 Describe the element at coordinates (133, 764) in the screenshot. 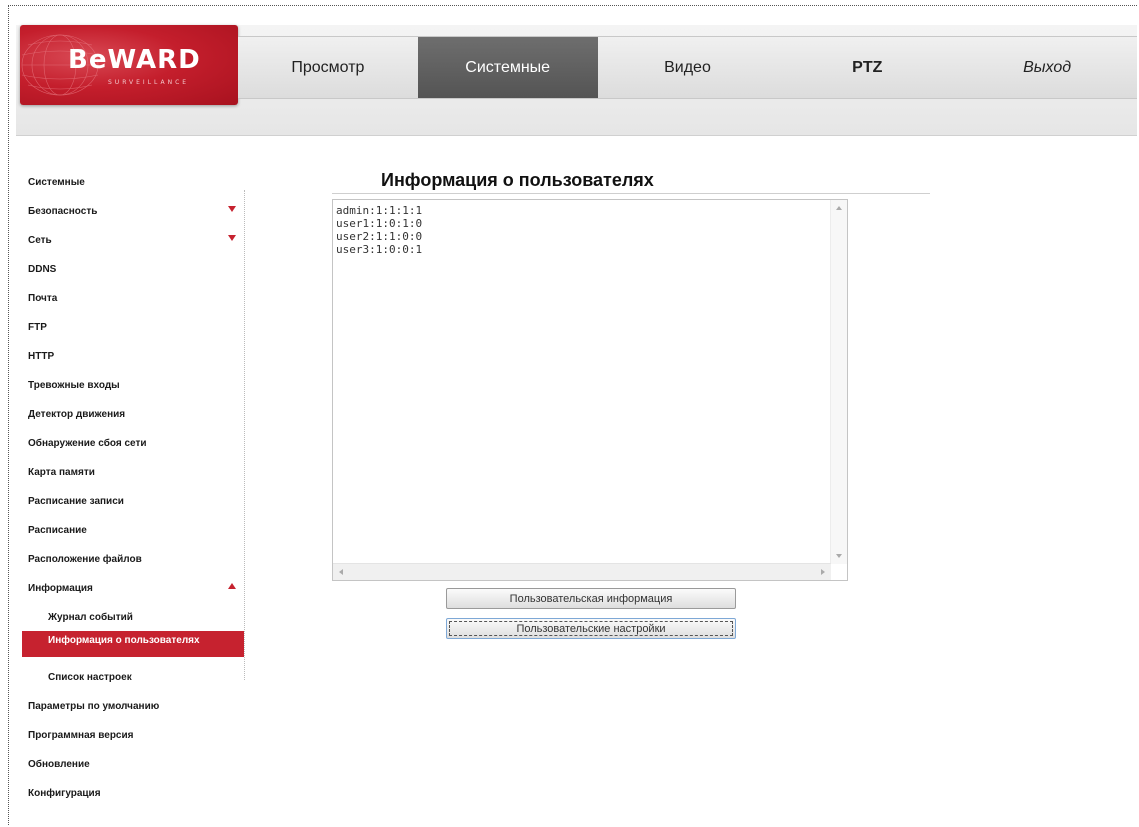

I see `sidebar-item-update: Обновление` at that location.